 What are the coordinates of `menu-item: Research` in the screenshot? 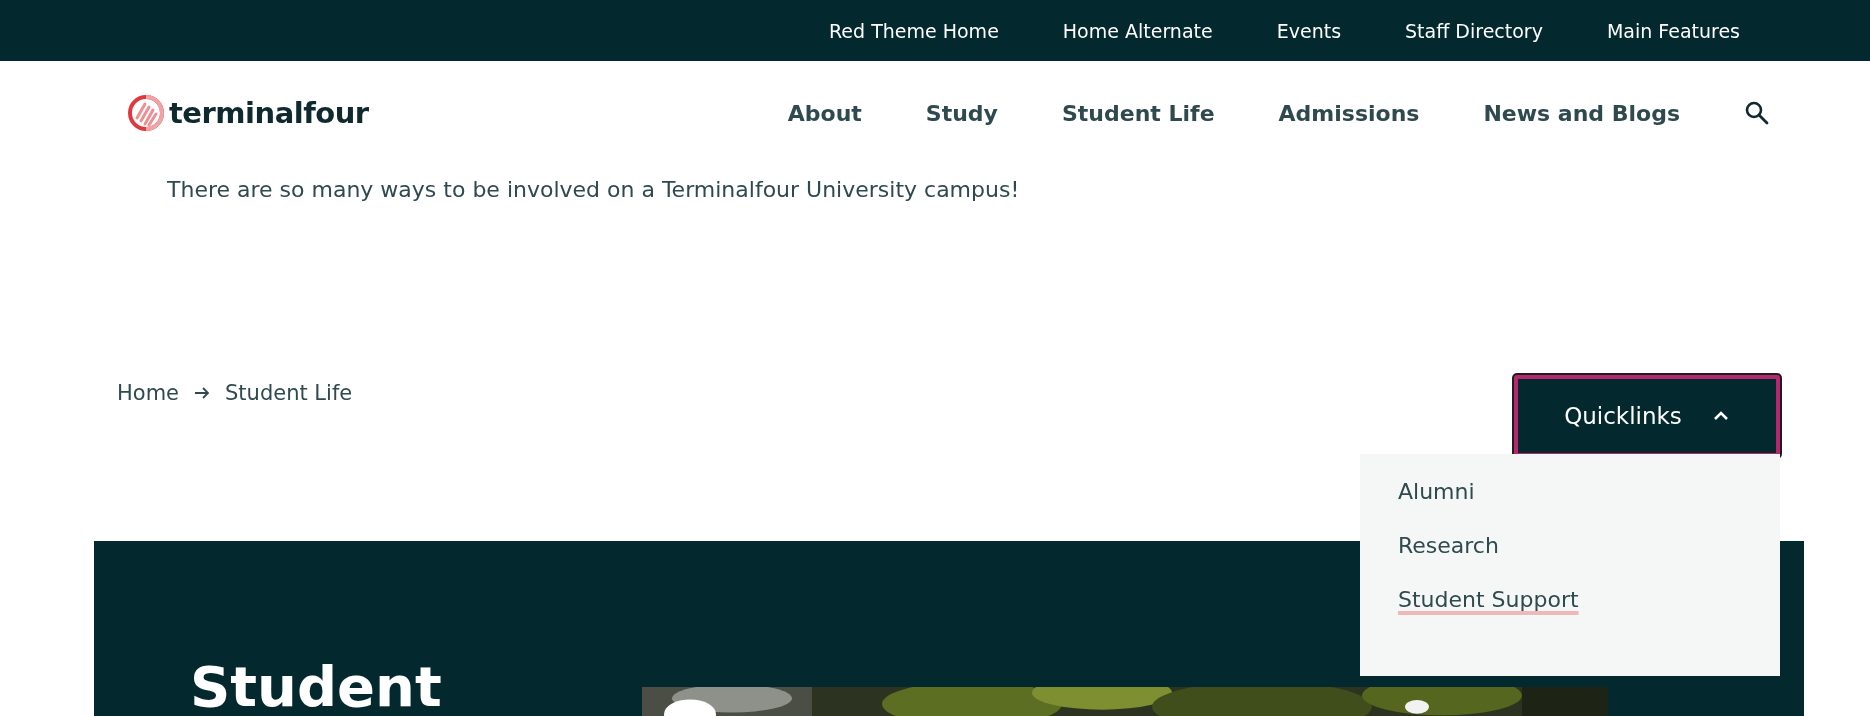 It's located at (1448, 546).